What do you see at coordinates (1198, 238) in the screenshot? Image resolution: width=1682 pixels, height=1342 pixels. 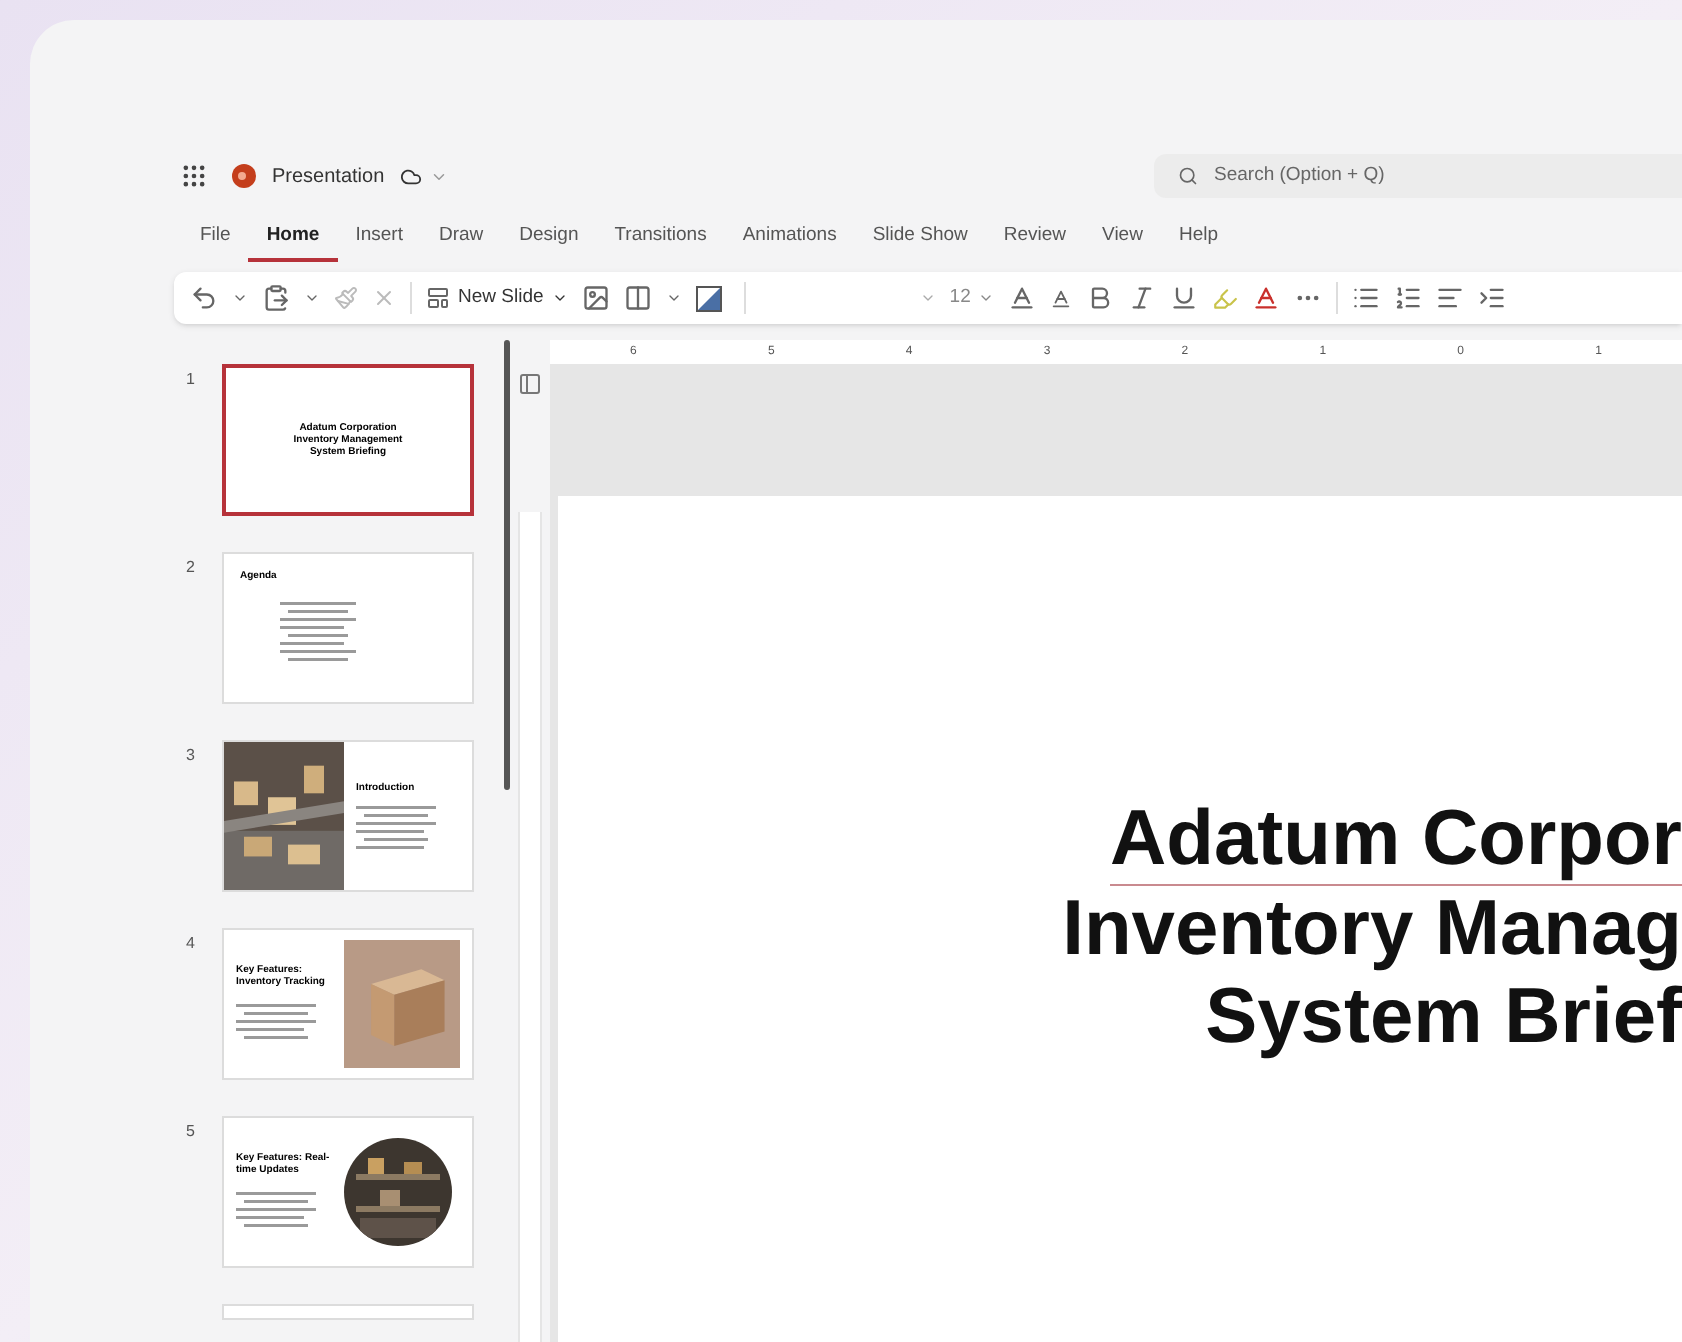 I see `ribbon-tab: Help` at bounding box center [1198, 238].